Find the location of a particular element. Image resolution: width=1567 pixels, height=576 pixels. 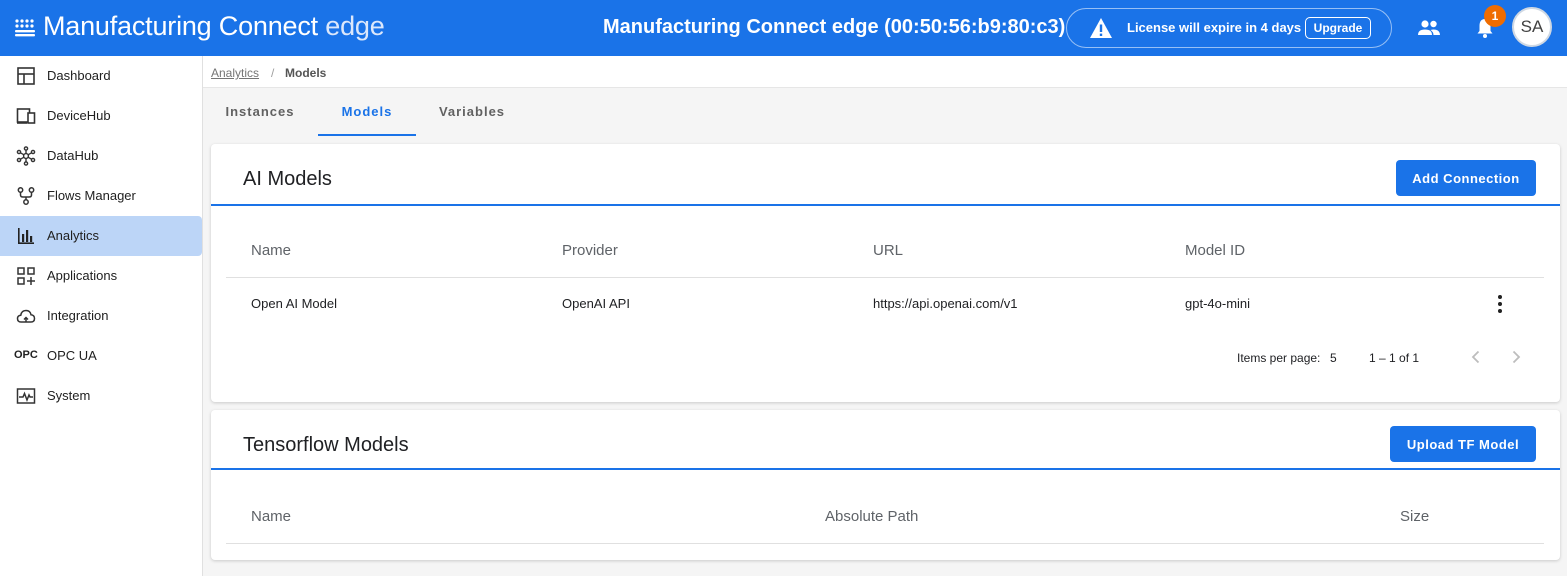

people-icon is located at coordinates (1429, 28).